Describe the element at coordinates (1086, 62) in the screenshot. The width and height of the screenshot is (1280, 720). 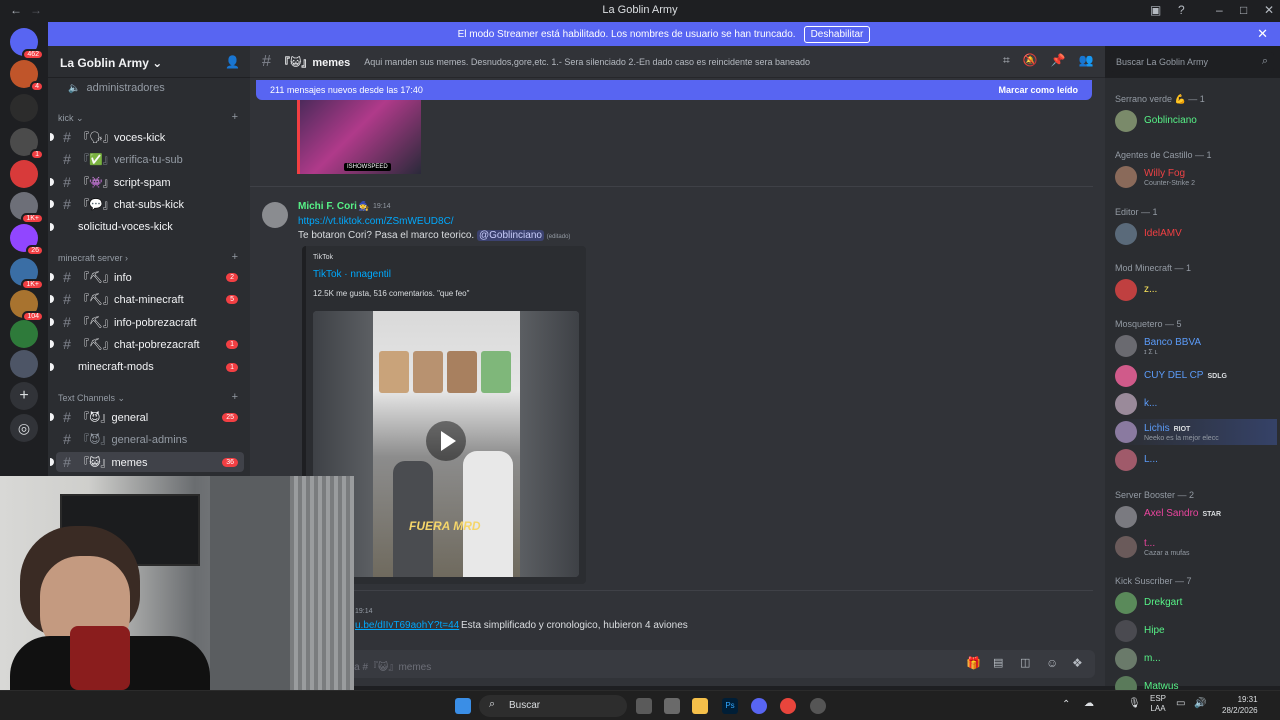
I see `members-icon: 👥` at that location.